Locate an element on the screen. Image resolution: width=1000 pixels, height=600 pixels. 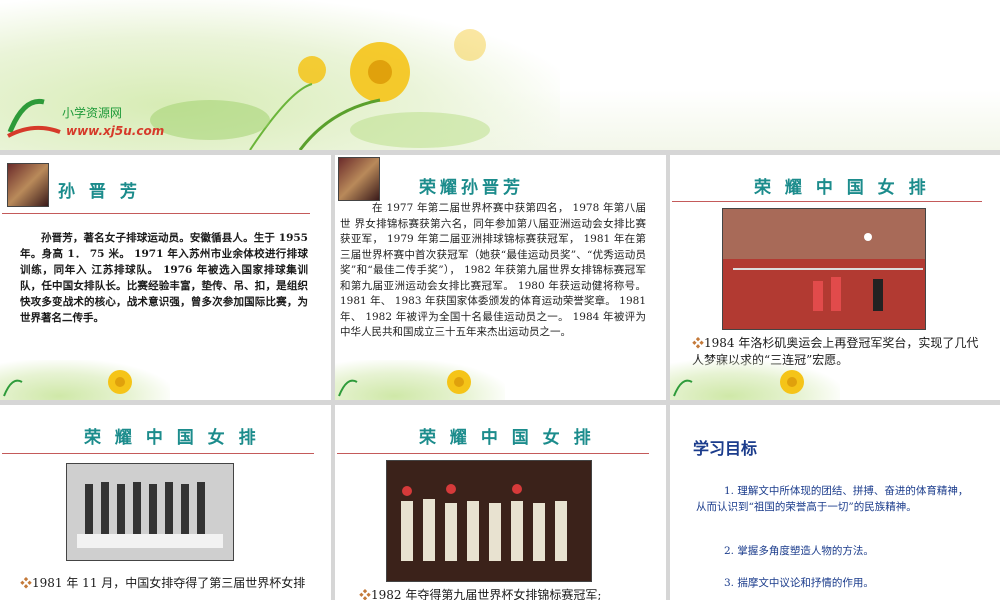
slide-thumbnail-4: 荣 耀 中 国 女 排 ❖1981 年 11 月，中国女排夺得了第三届世界杯女排 is located at coordinates (165, 502).